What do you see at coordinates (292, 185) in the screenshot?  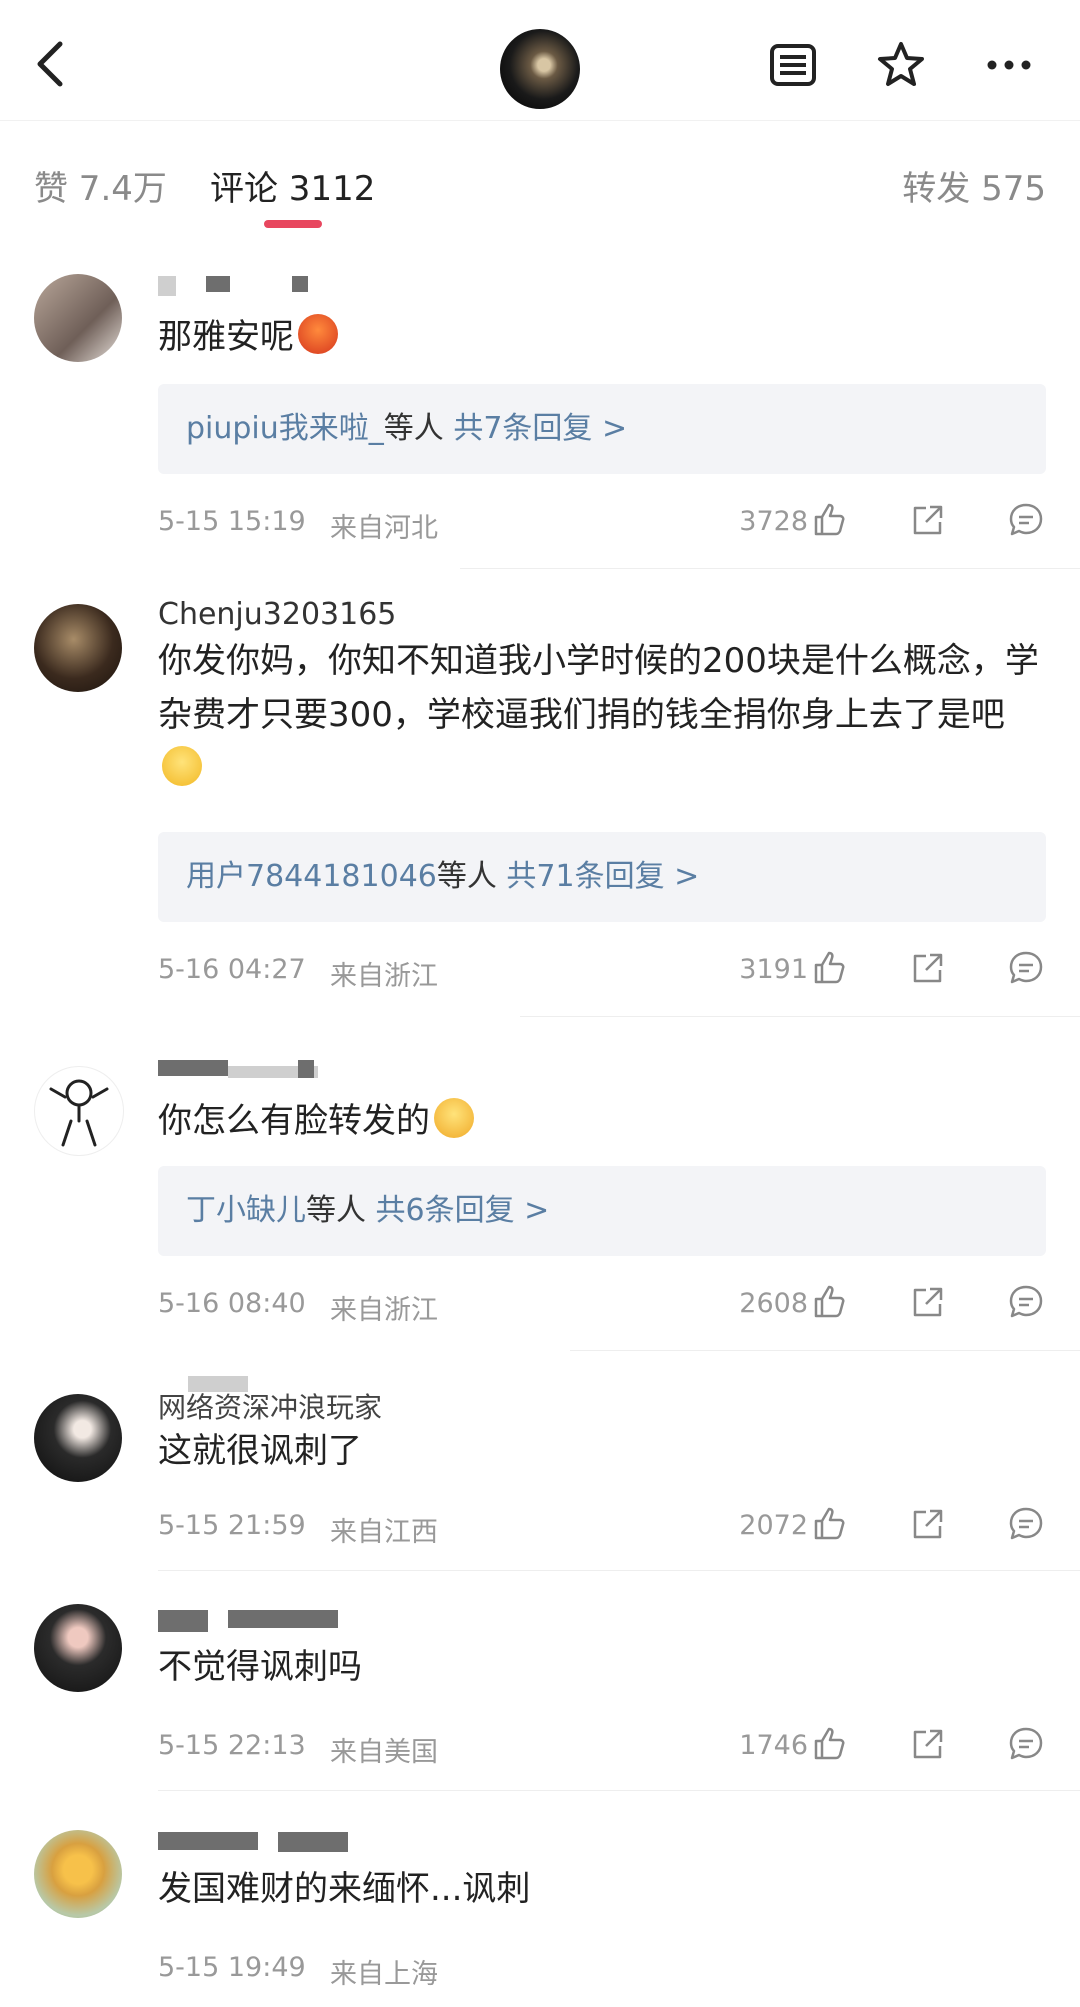 I see `tab-comments: 评论 3112` at bounding box center [292, 185].